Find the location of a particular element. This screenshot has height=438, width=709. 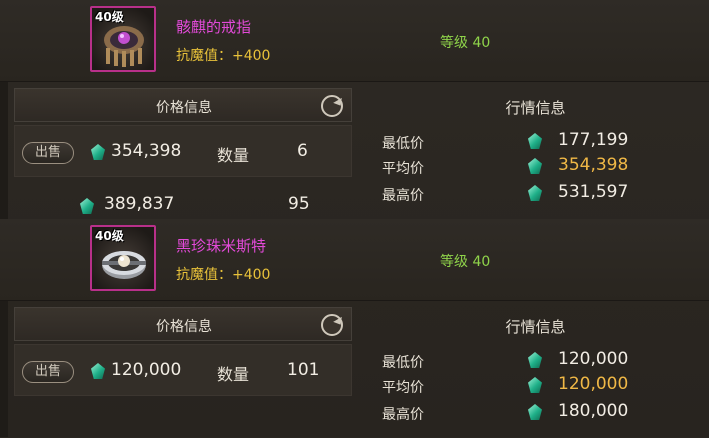

quantity-value: 6 is located at coordinates (302, 151).